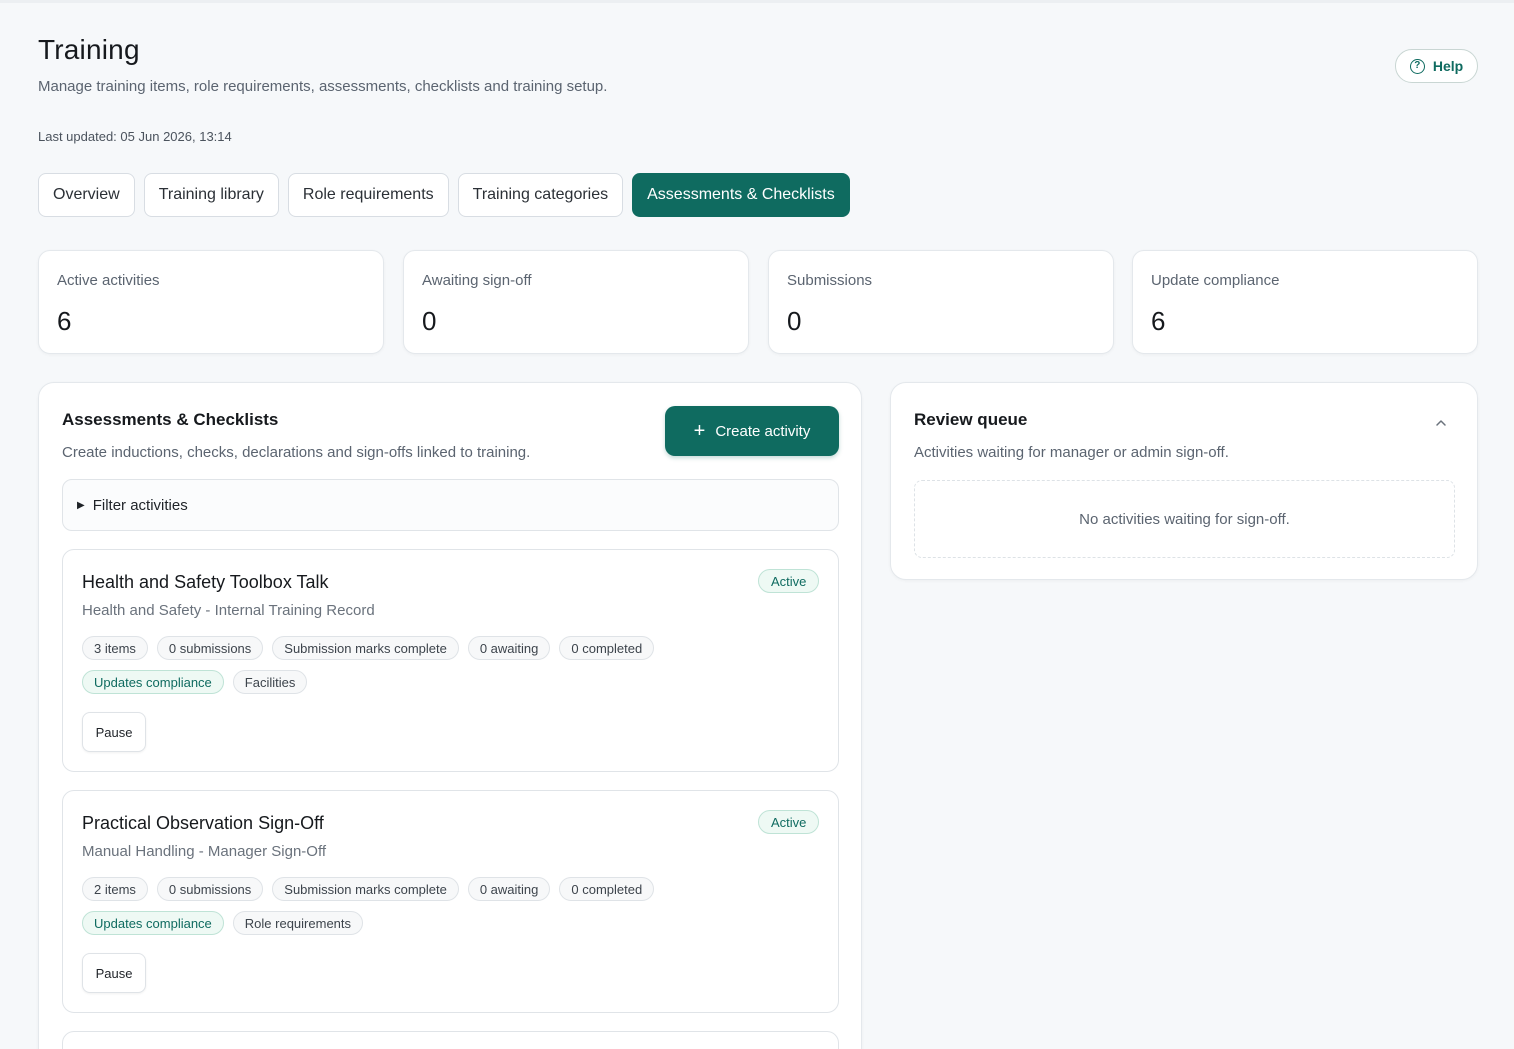 This screenshot has width=1514, height=1049. Describe the element at coordinates (450, 505) in the screenshot. I see `filter-activities-toggle: ▶ Filter activities` at that location.